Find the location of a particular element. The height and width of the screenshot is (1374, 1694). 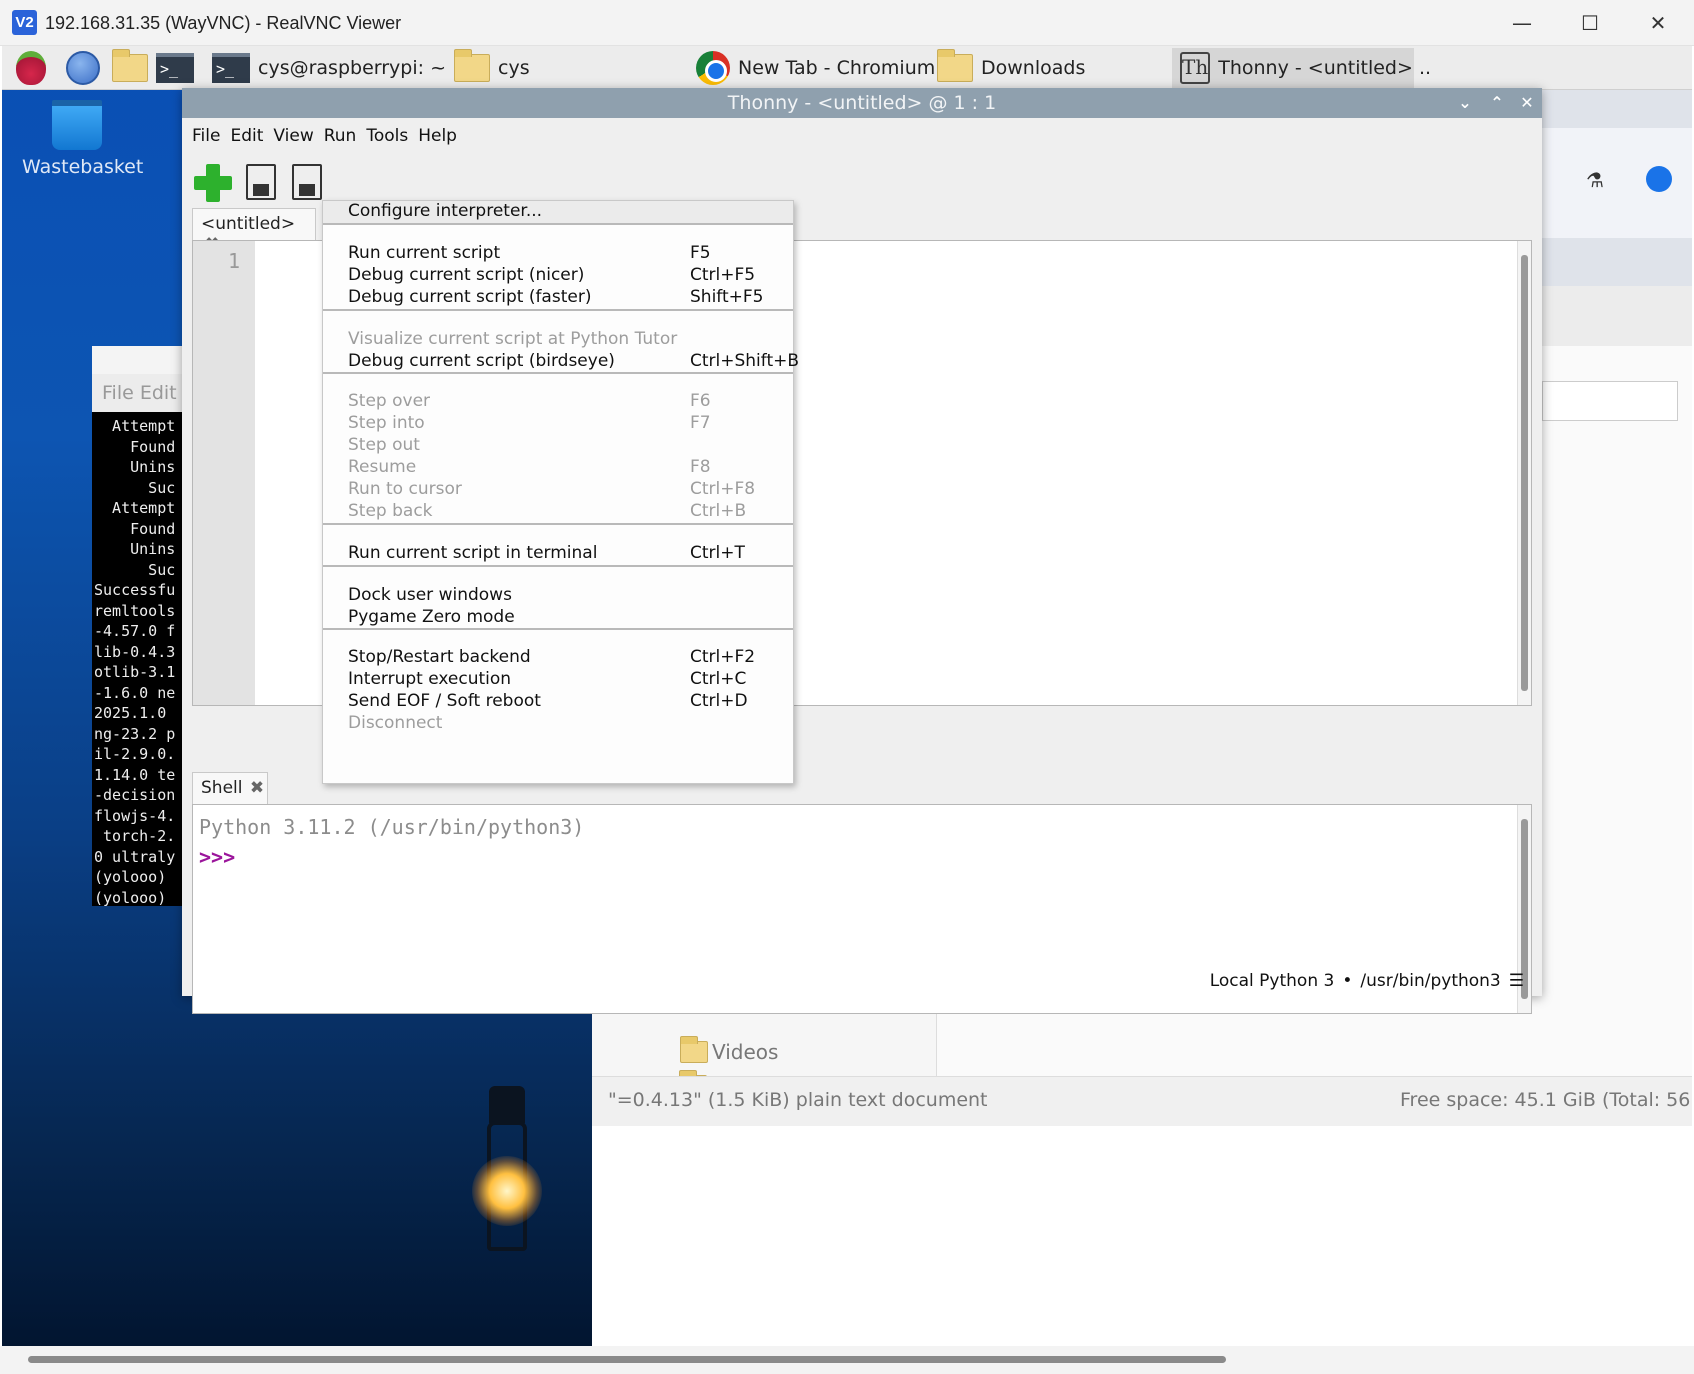

tree-item-videos: Videos is located at coordinates (729, 1050).